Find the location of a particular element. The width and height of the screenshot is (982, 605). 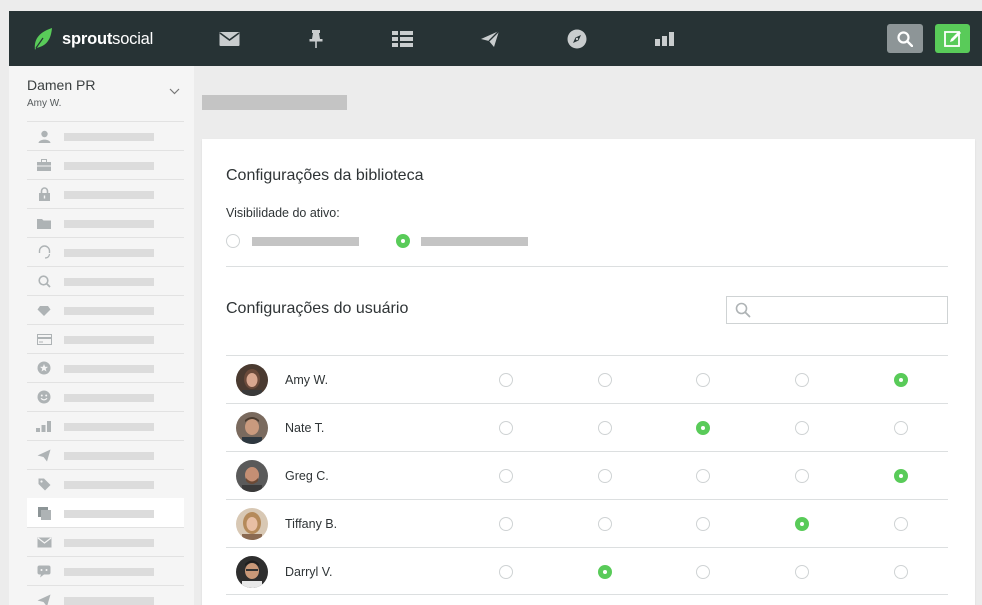

chat-bubble-icon is located at coordinates (44, 571).